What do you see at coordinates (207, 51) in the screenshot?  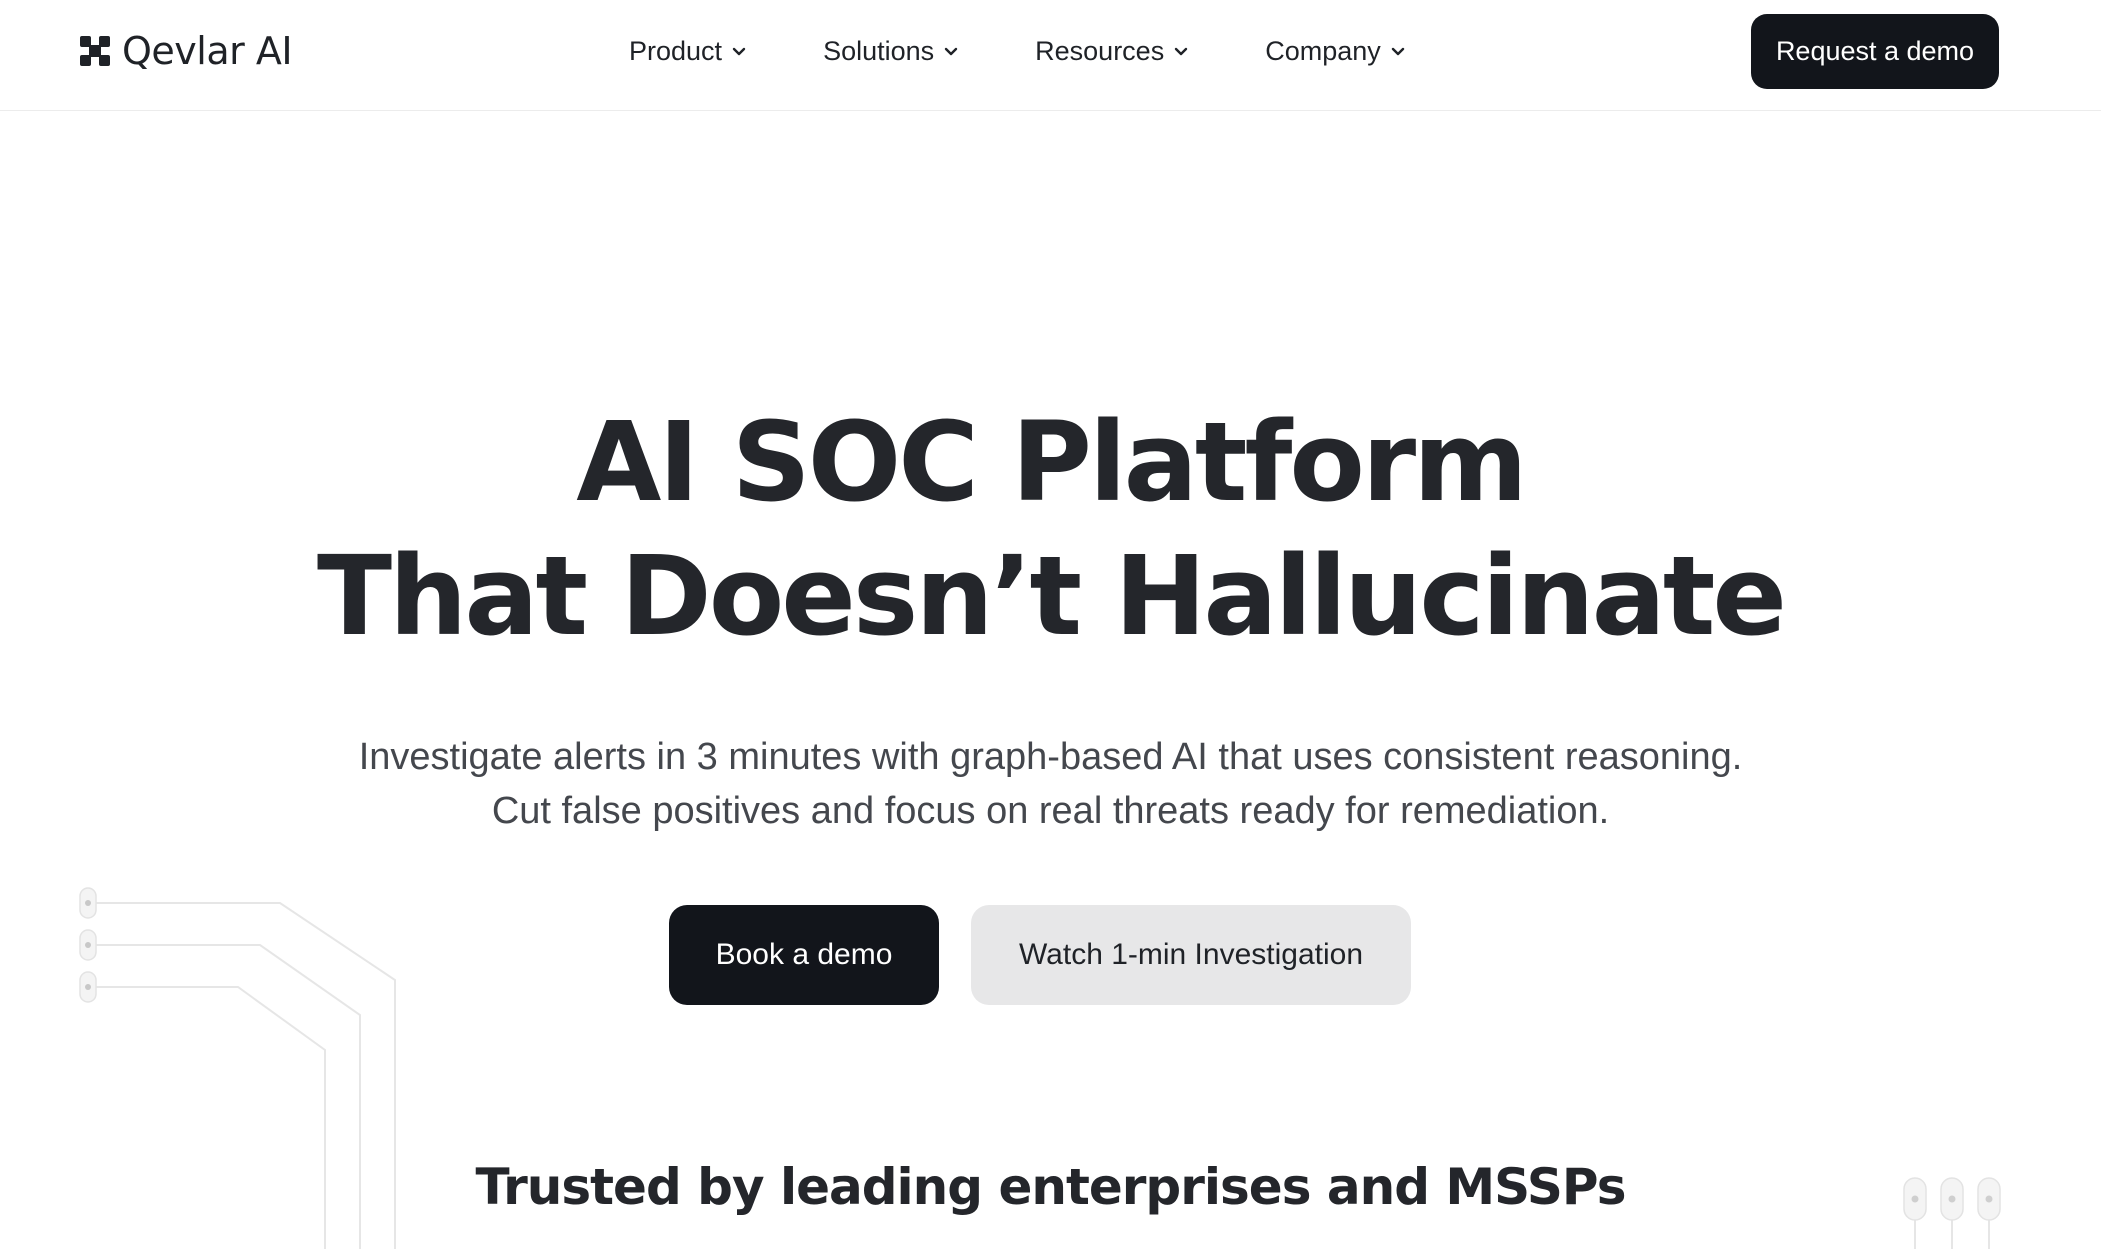 I see `brand-name: Qevlar AI` at bounding box center [207, 51].